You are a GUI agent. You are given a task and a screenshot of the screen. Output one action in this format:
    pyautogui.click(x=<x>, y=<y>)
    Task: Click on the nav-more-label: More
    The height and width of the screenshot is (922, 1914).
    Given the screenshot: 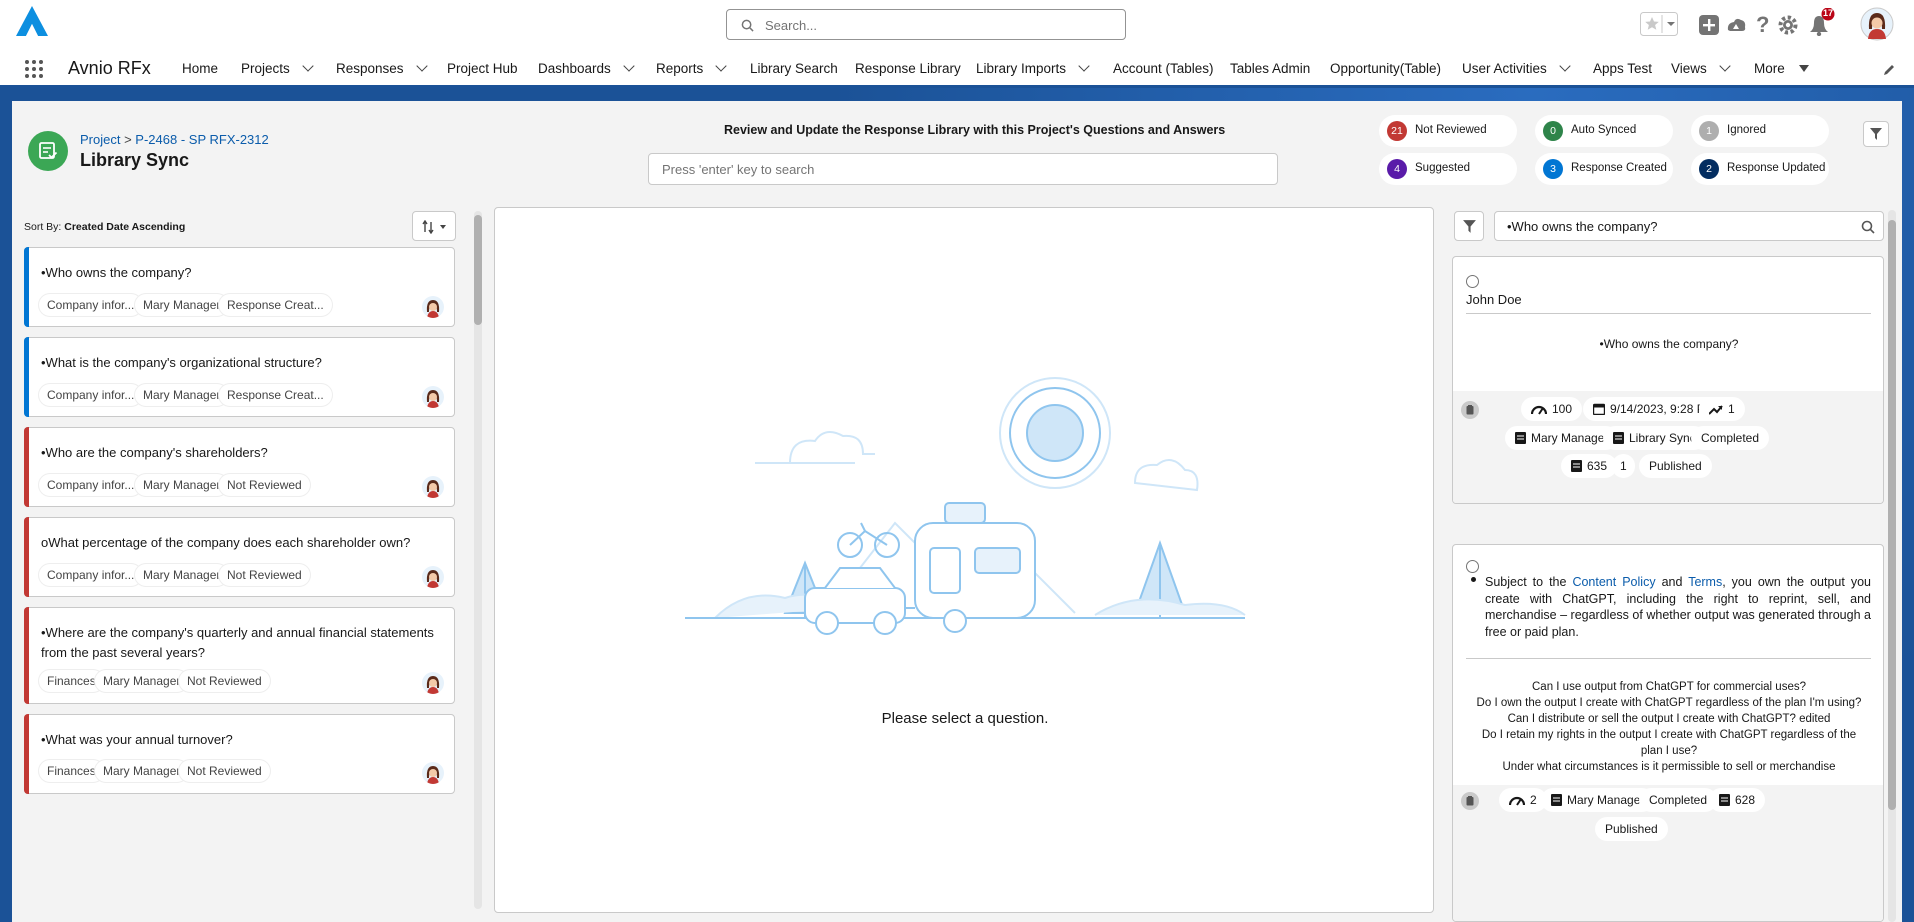 What is the action you would take?
    pyautogui.click(x=1769, y=68)
    